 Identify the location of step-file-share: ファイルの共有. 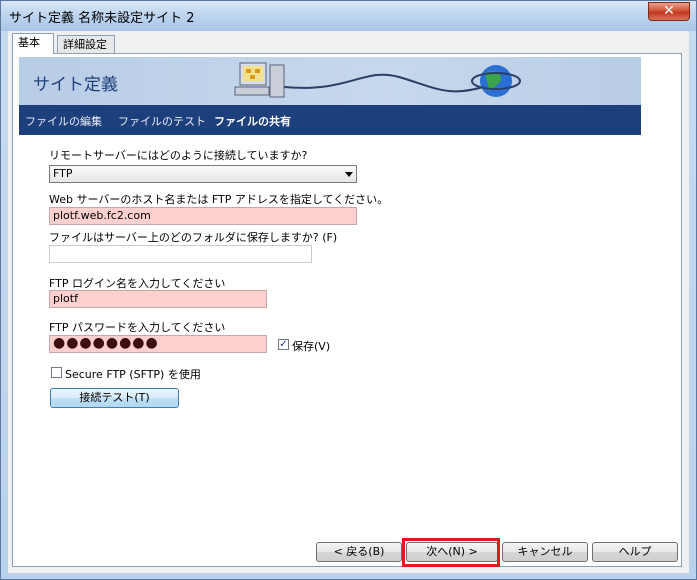
(252, 121).